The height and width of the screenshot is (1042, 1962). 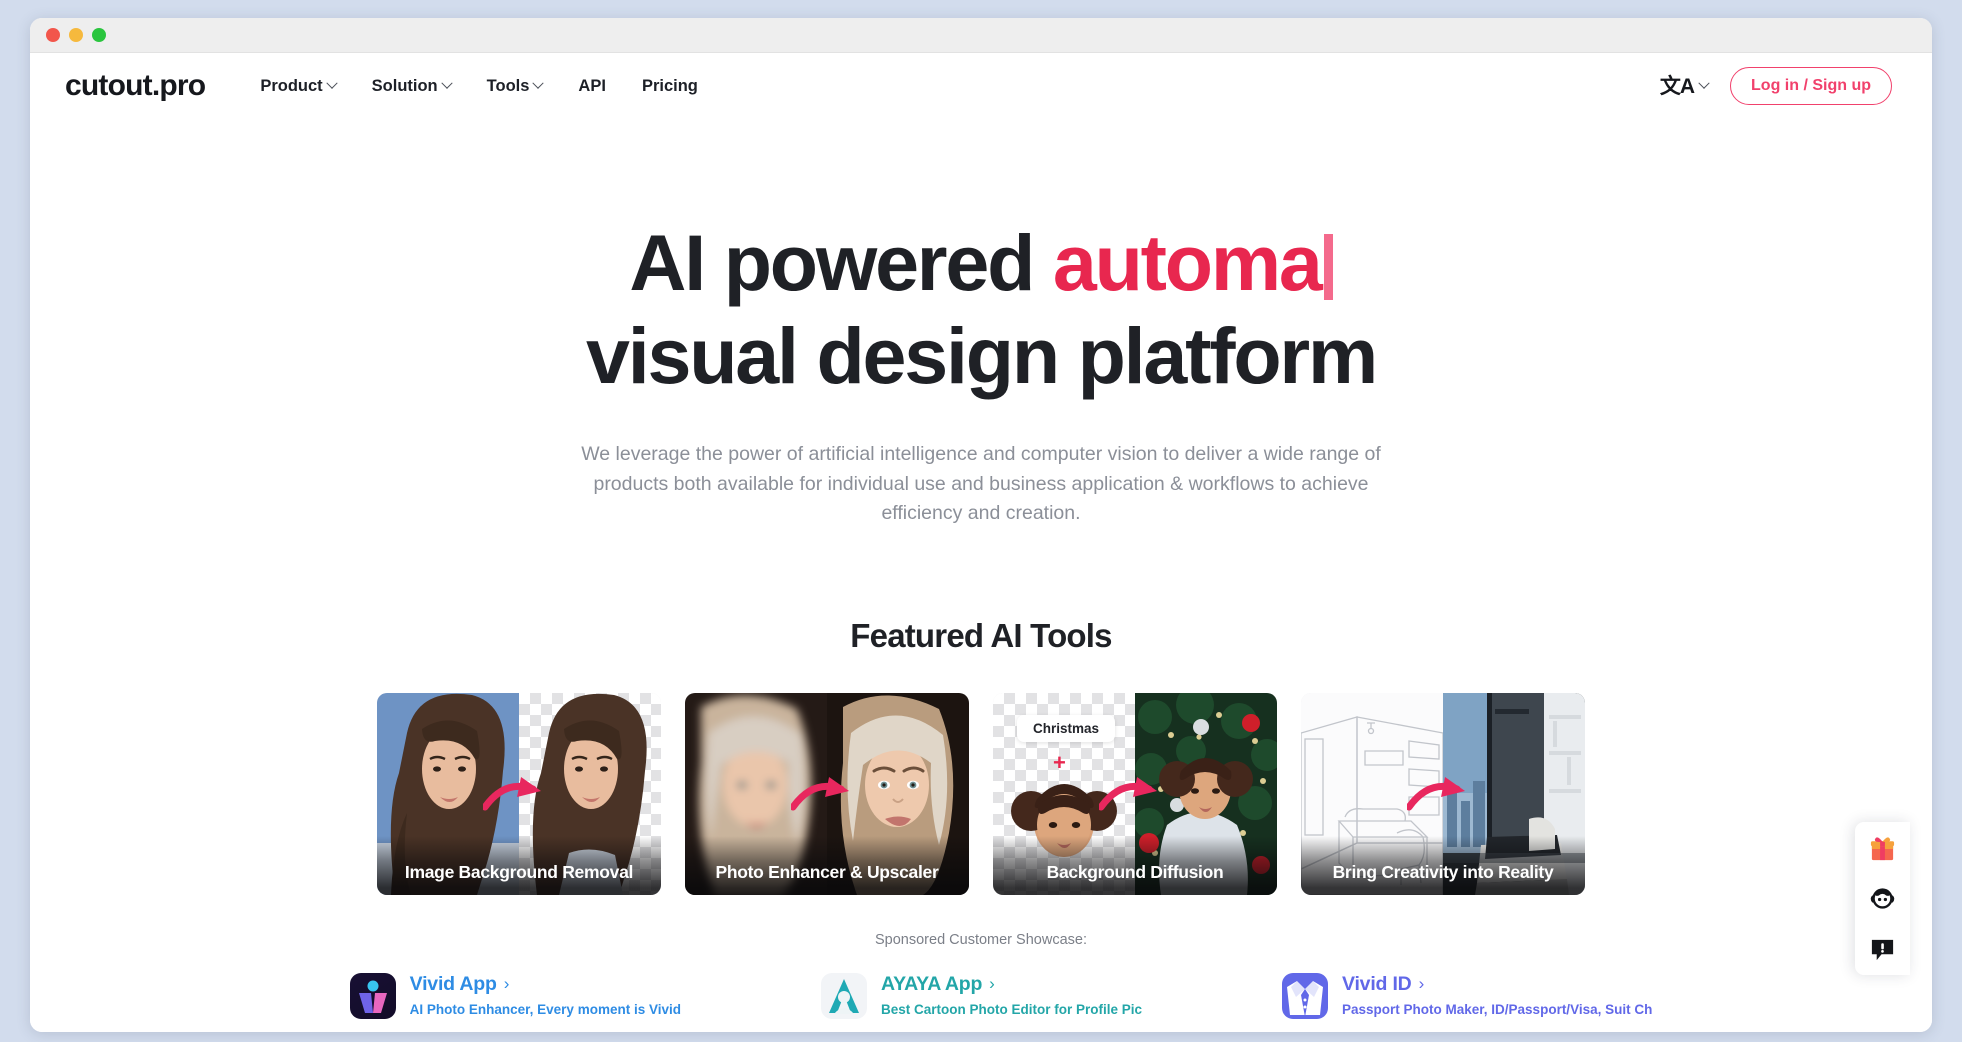 I want to click on nav-item-product-label: Product, so click(x=291, y=85).